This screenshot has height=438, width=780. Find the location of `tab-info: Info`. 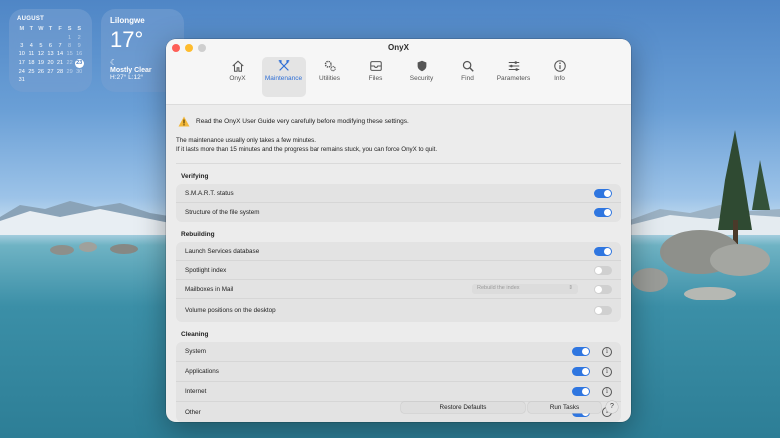

tab-info: Info is located at coordinates (560, 77).